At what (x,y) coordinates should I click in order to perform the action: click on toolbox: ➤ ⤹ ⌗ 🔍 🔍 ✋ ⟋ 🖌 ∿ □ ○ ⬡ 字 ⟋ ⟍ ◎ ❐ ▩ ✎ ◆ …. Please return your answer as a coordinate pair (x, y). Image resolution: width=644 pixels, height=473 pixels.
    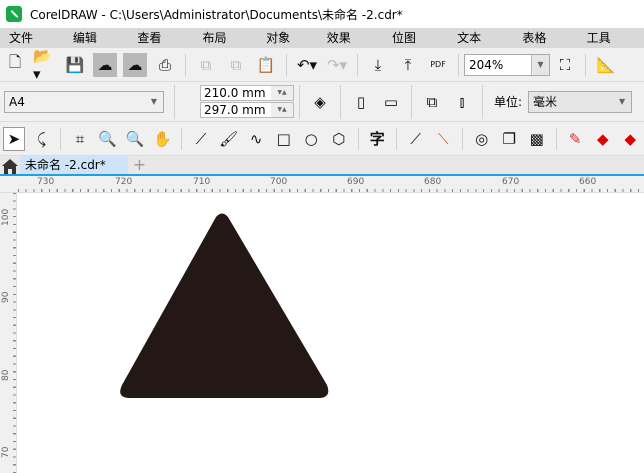
    Looking at the image, I should click on (322, 139).